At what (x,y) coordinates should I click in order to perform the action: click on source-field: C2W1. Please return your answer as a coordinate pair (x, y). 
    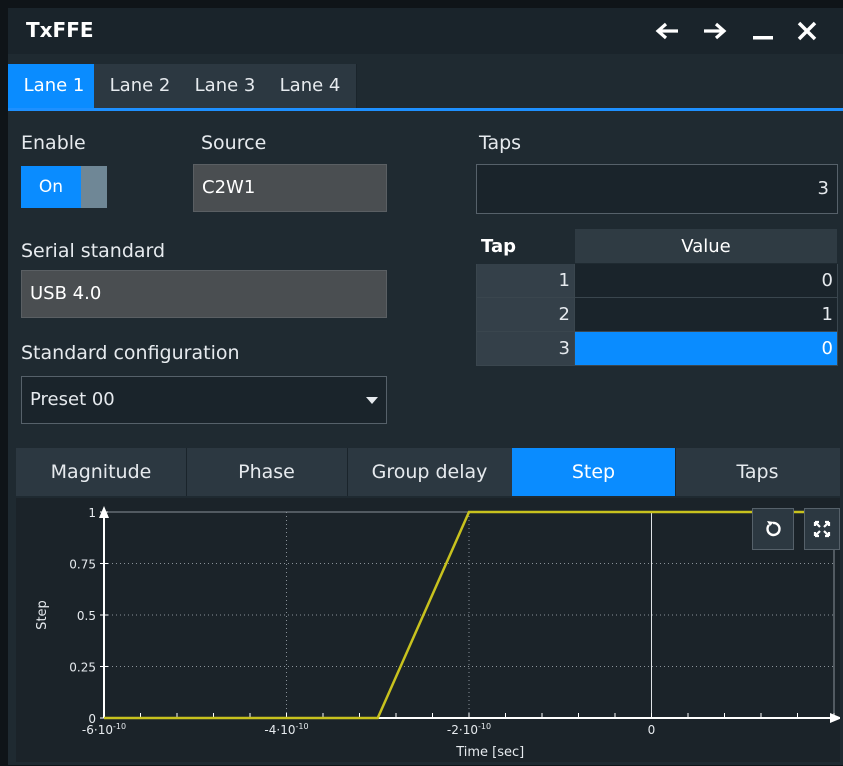
    Looking at the image, I should click on (290, 188).